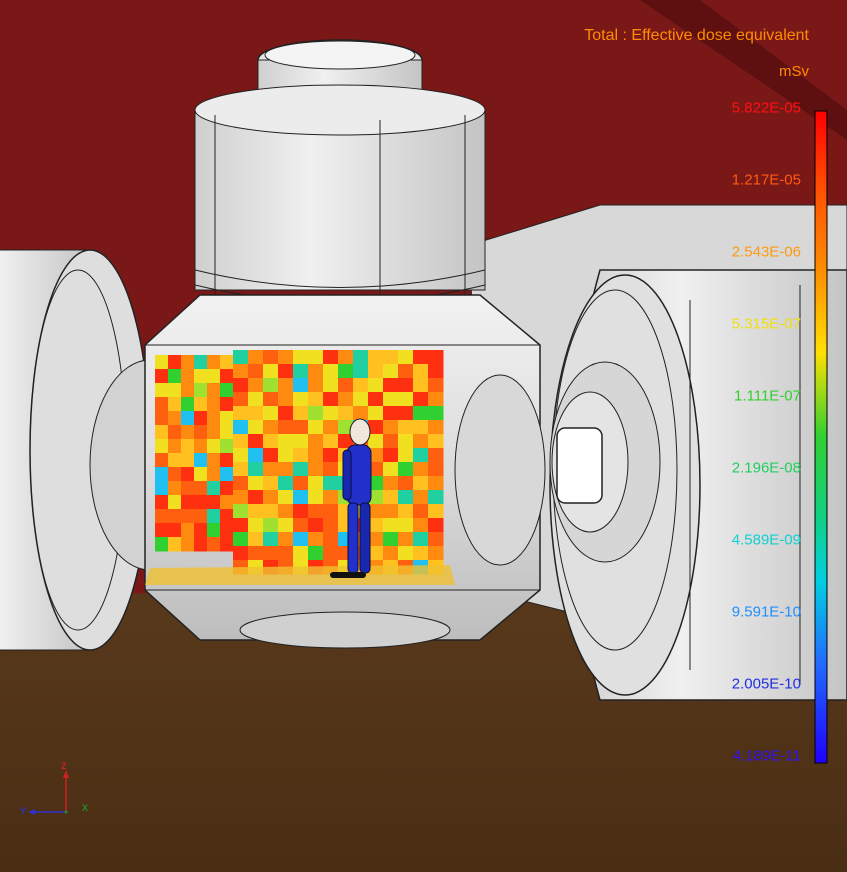 The image size is (847, 872). I want to click on legend-label: 4.589E-09, so click(766, 540).